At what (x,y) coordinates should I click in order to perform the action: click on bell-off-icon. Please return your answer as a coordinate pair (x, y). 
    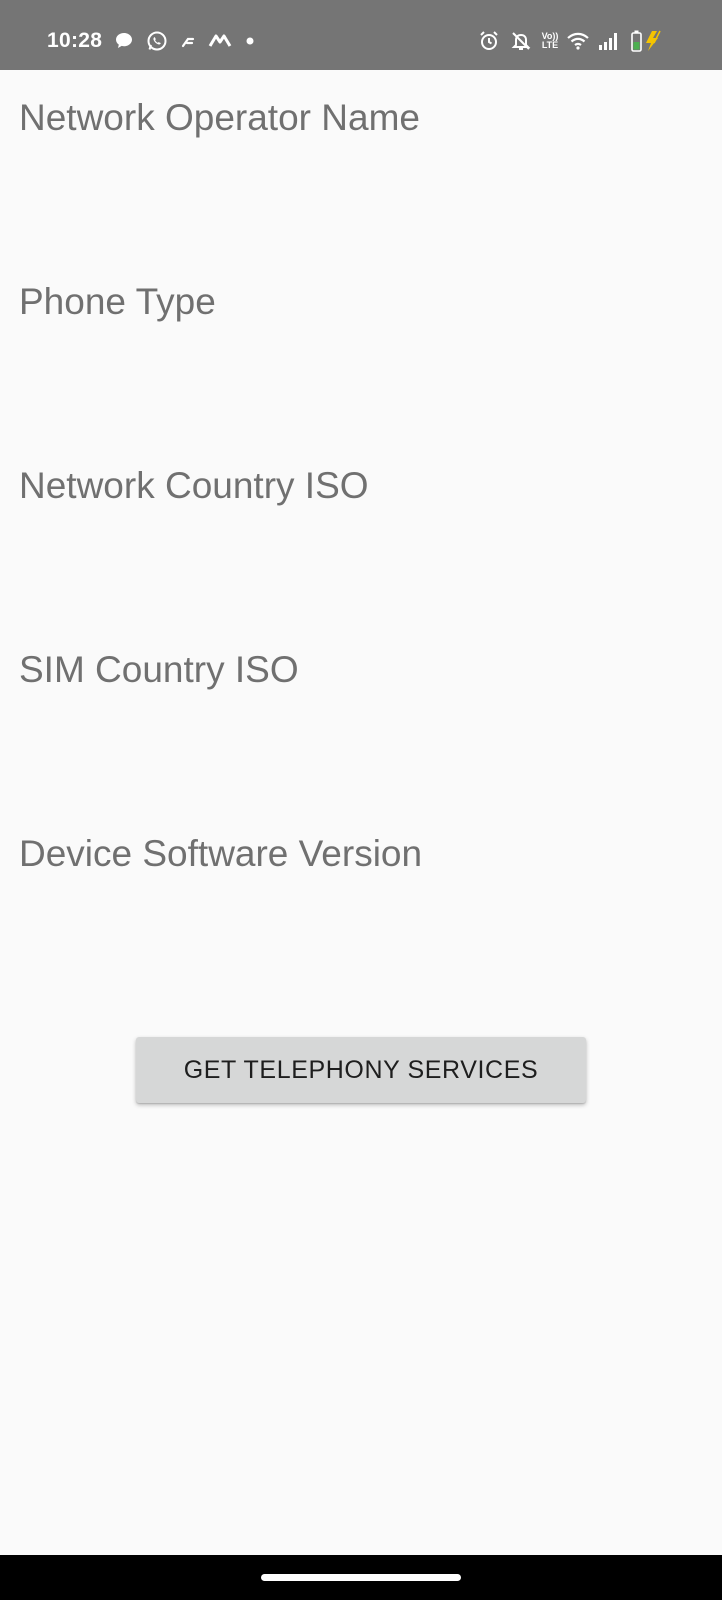
    Looking at the image, I should click on (521, 41).